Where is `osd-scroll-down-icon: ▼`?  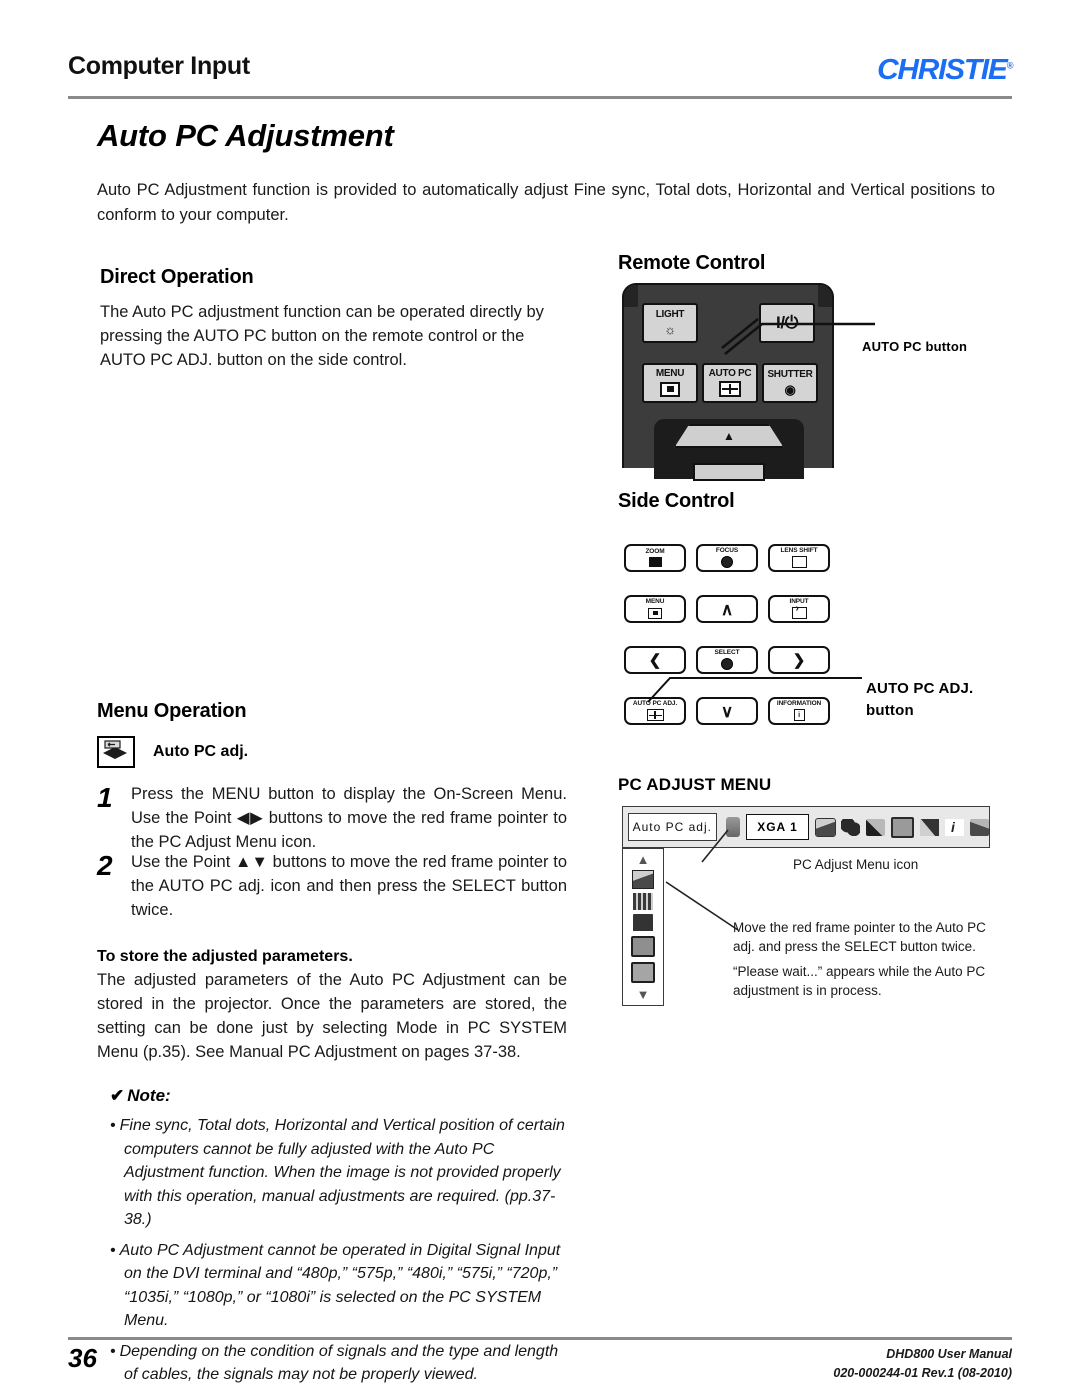
osd-scroll-down-icon: ▼ is located at coordinates (643, 994).